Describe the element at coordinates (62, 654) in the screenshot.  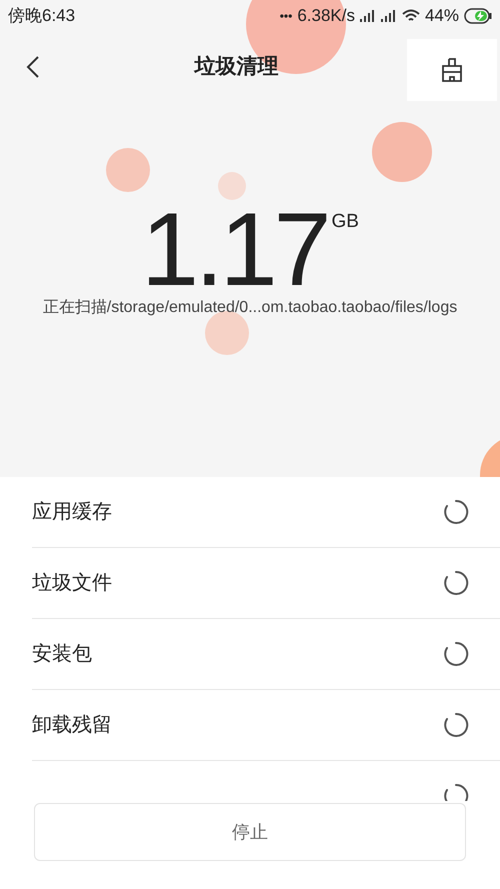
I see `category-label: 安装包` at that location.